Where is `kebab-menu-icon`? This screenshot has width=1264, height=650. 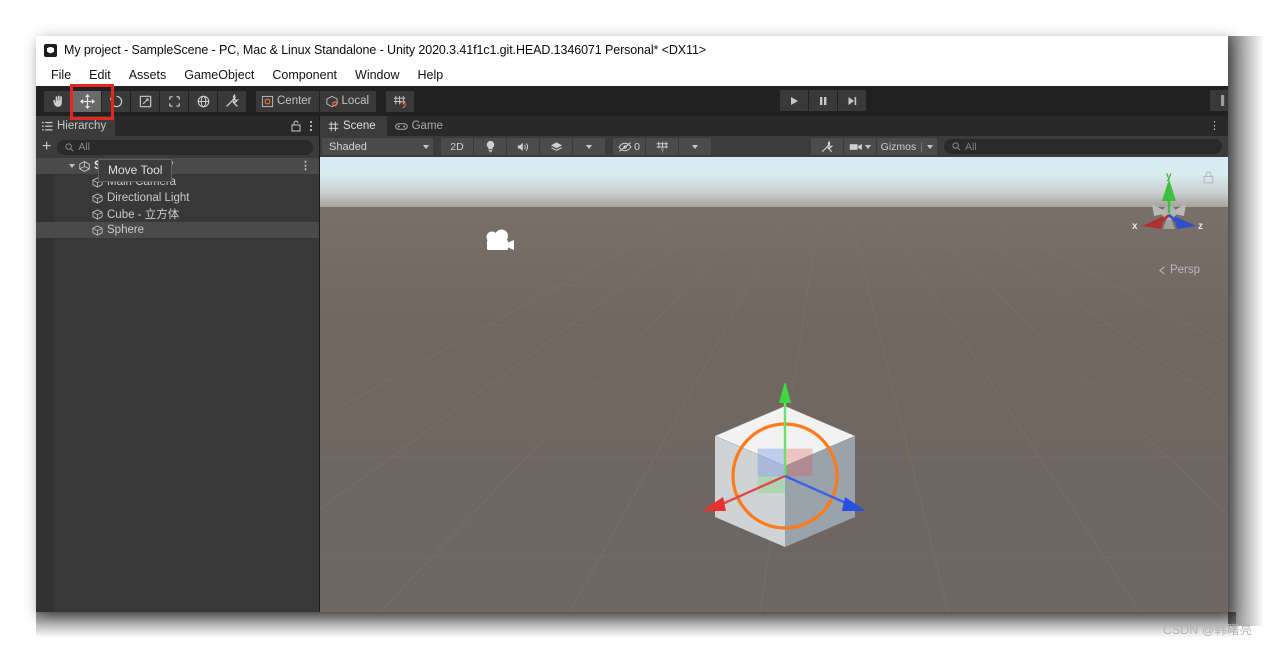
kebab-menu-icon is located at coordinates (311, 126).